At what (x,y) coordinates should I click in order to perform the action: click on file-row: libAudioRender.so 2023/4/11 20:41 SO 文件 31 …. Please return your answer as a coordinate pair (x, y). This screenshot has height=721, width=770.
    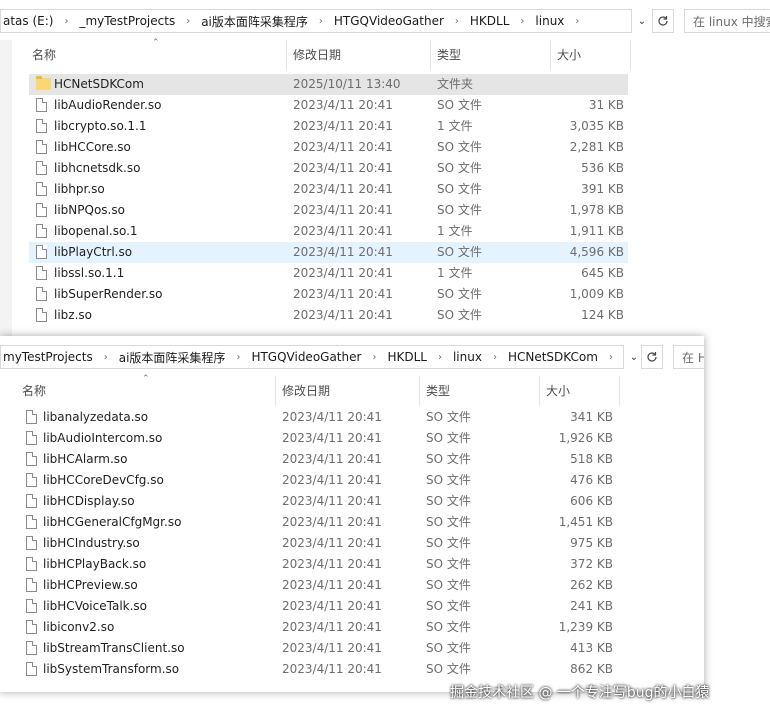
    Looking at the image, I should click on (328, 105).